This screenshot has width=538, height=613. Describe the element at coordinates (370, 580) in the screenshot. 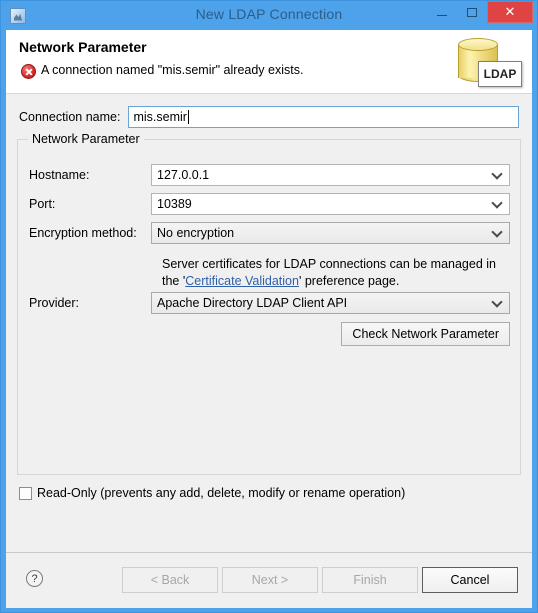

I see `finish-button: Finish` at that location.